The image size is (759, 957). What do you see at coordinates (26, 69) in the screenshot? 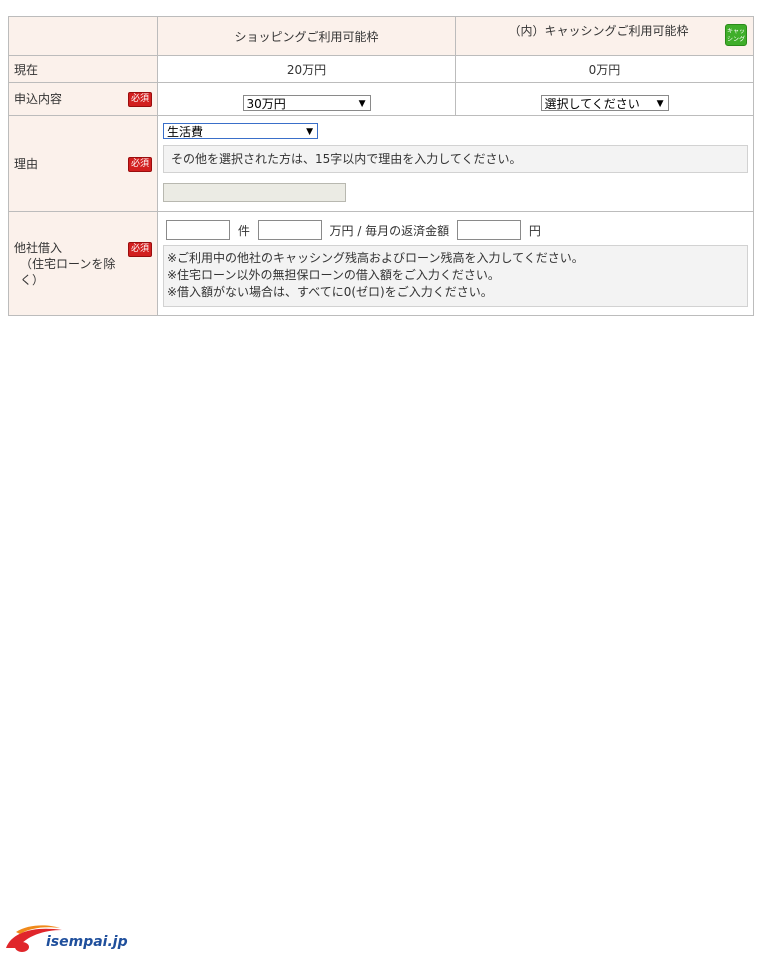
I see `current-label: 現在` at bounding box center [26, 69].